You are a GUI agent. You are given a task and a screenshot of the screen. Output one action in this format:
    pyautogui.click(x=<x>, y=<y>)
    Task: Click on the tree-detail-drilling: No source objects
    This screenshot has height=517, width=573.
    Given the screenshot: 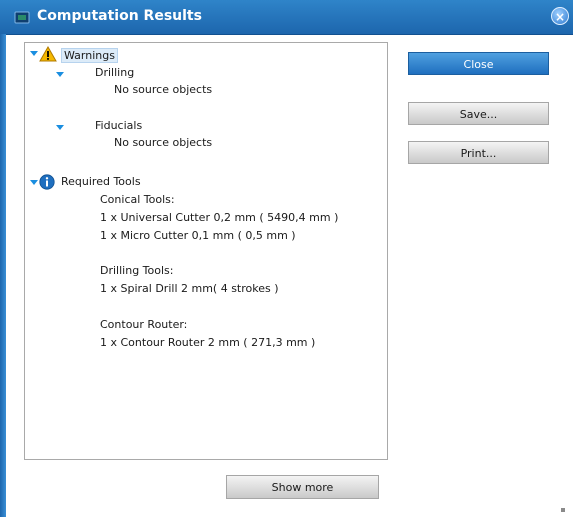 What is the action you would take?
    pyautogui.click(x=163, y=89)
    